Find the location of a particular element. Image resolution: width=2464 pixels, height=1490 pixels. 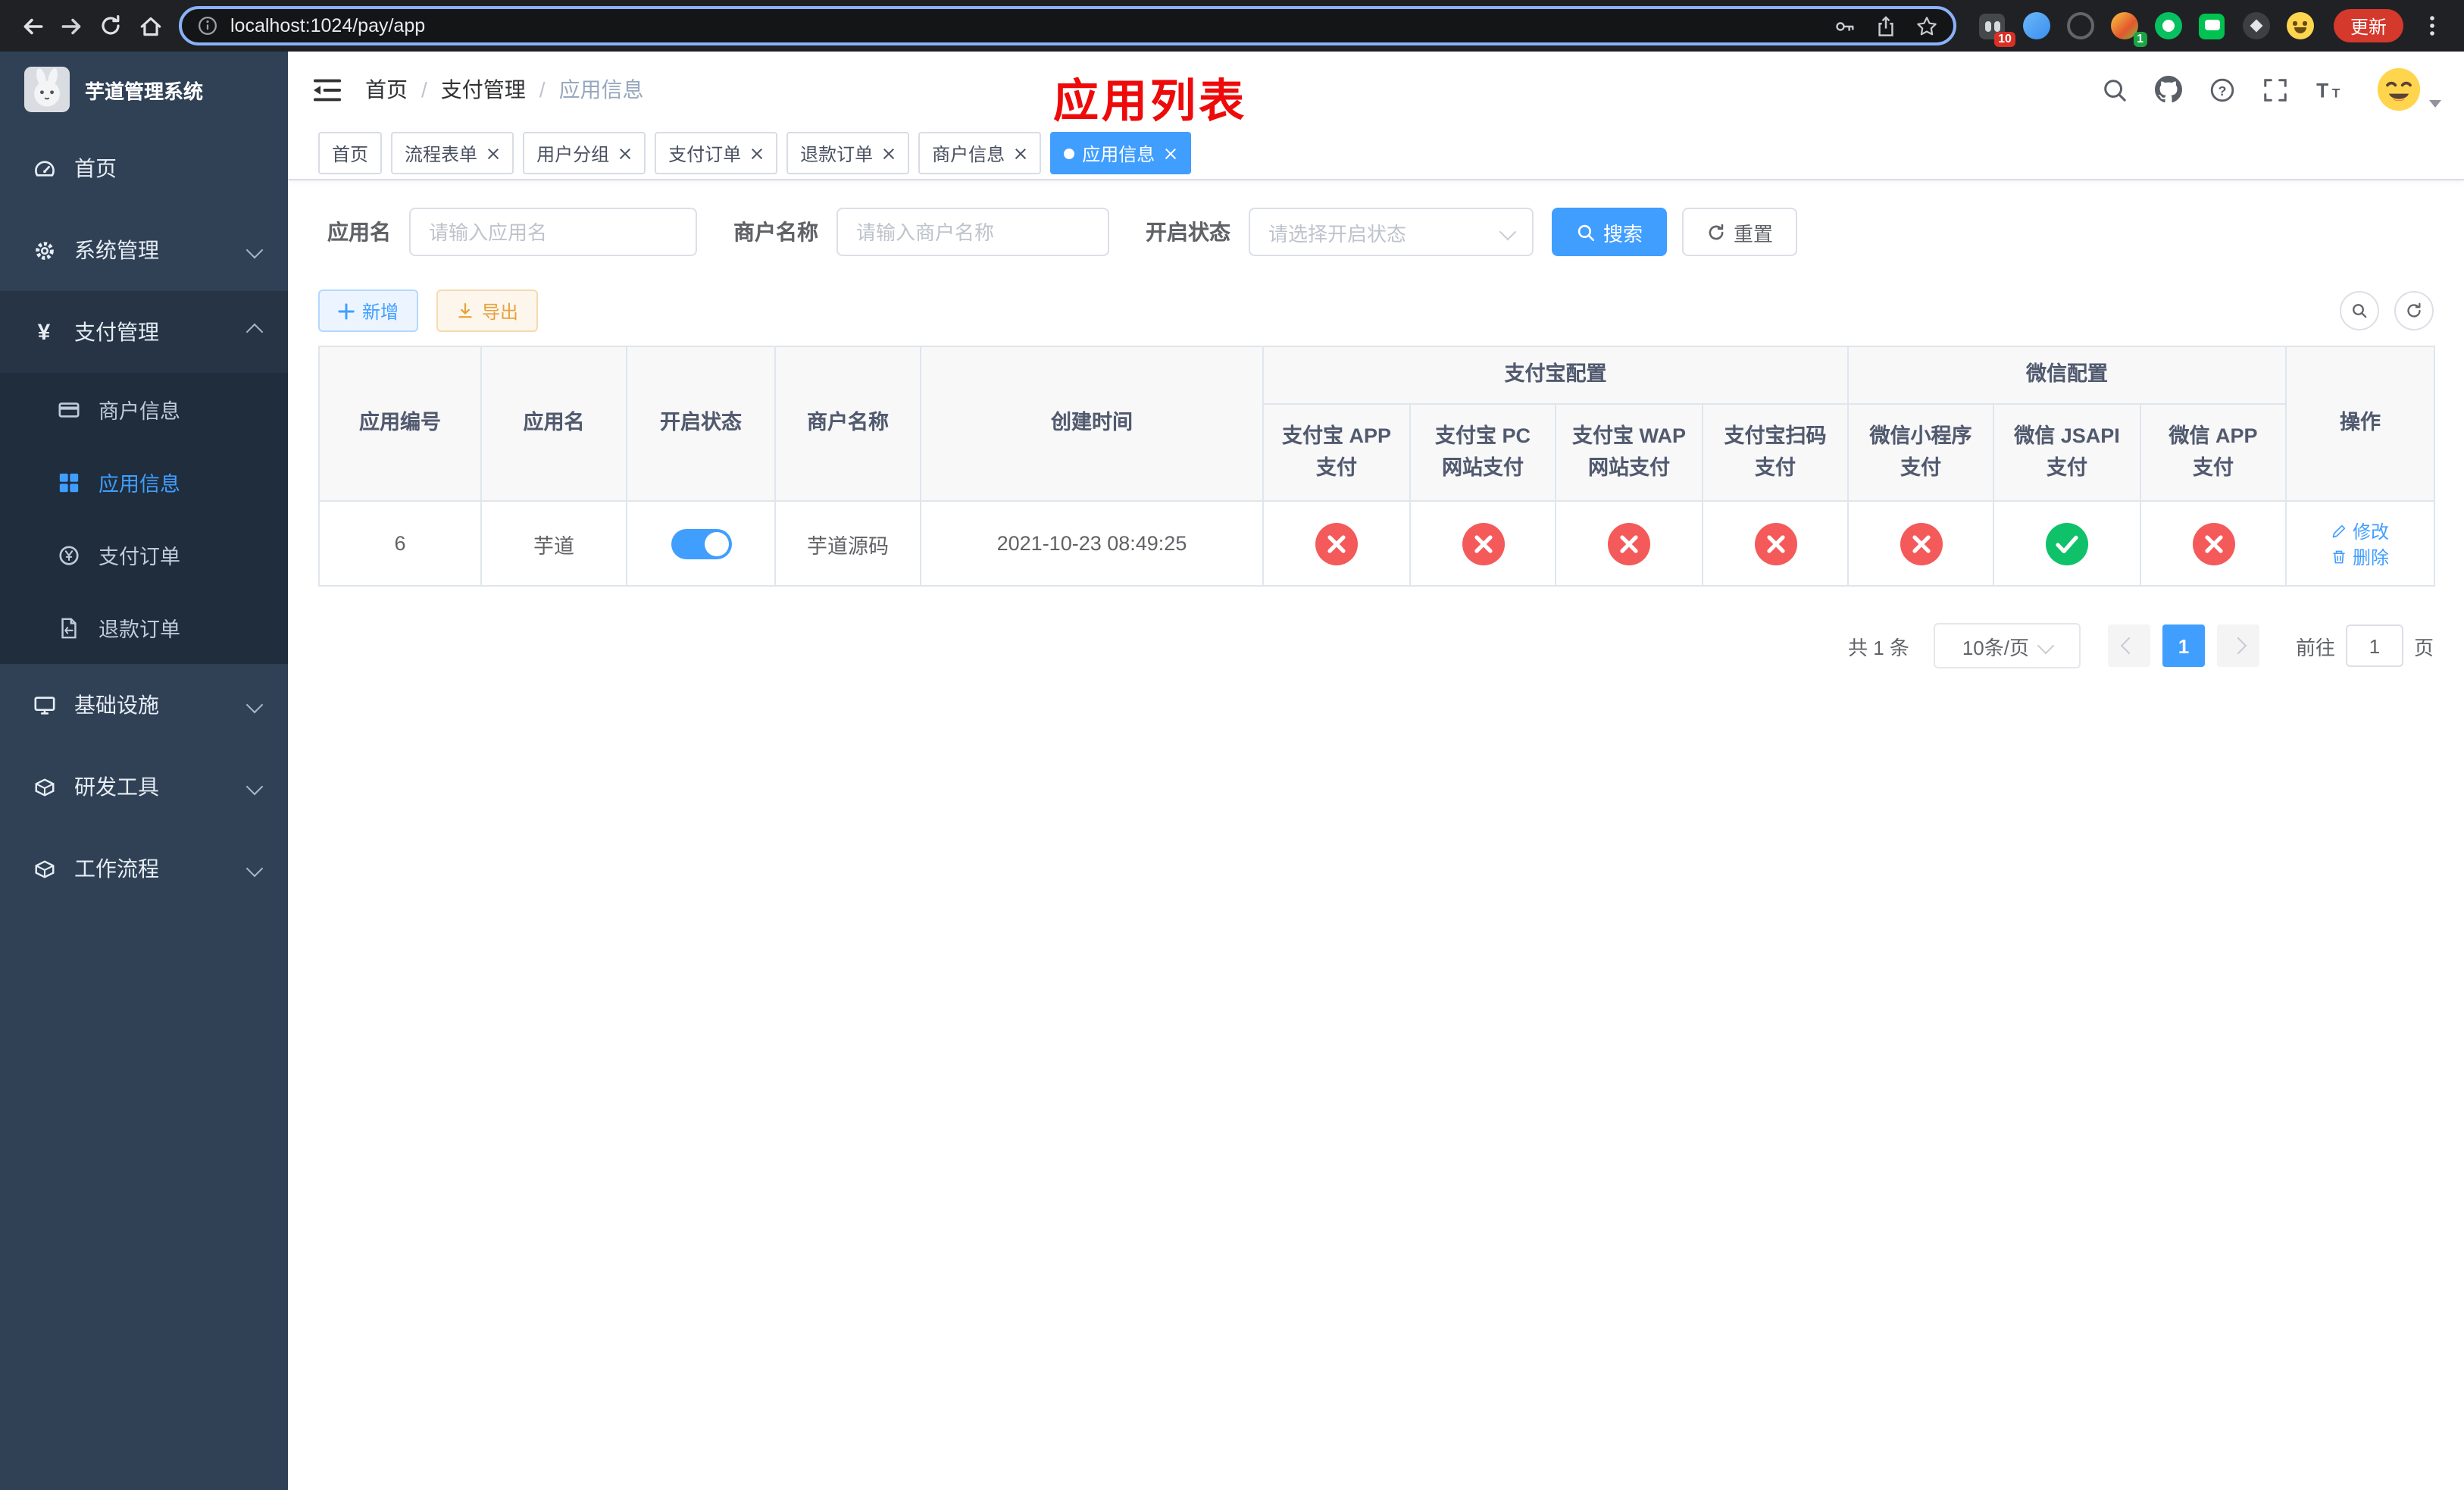

table-toolbar: 新增 导出 is located at coordinates (1376, 294).